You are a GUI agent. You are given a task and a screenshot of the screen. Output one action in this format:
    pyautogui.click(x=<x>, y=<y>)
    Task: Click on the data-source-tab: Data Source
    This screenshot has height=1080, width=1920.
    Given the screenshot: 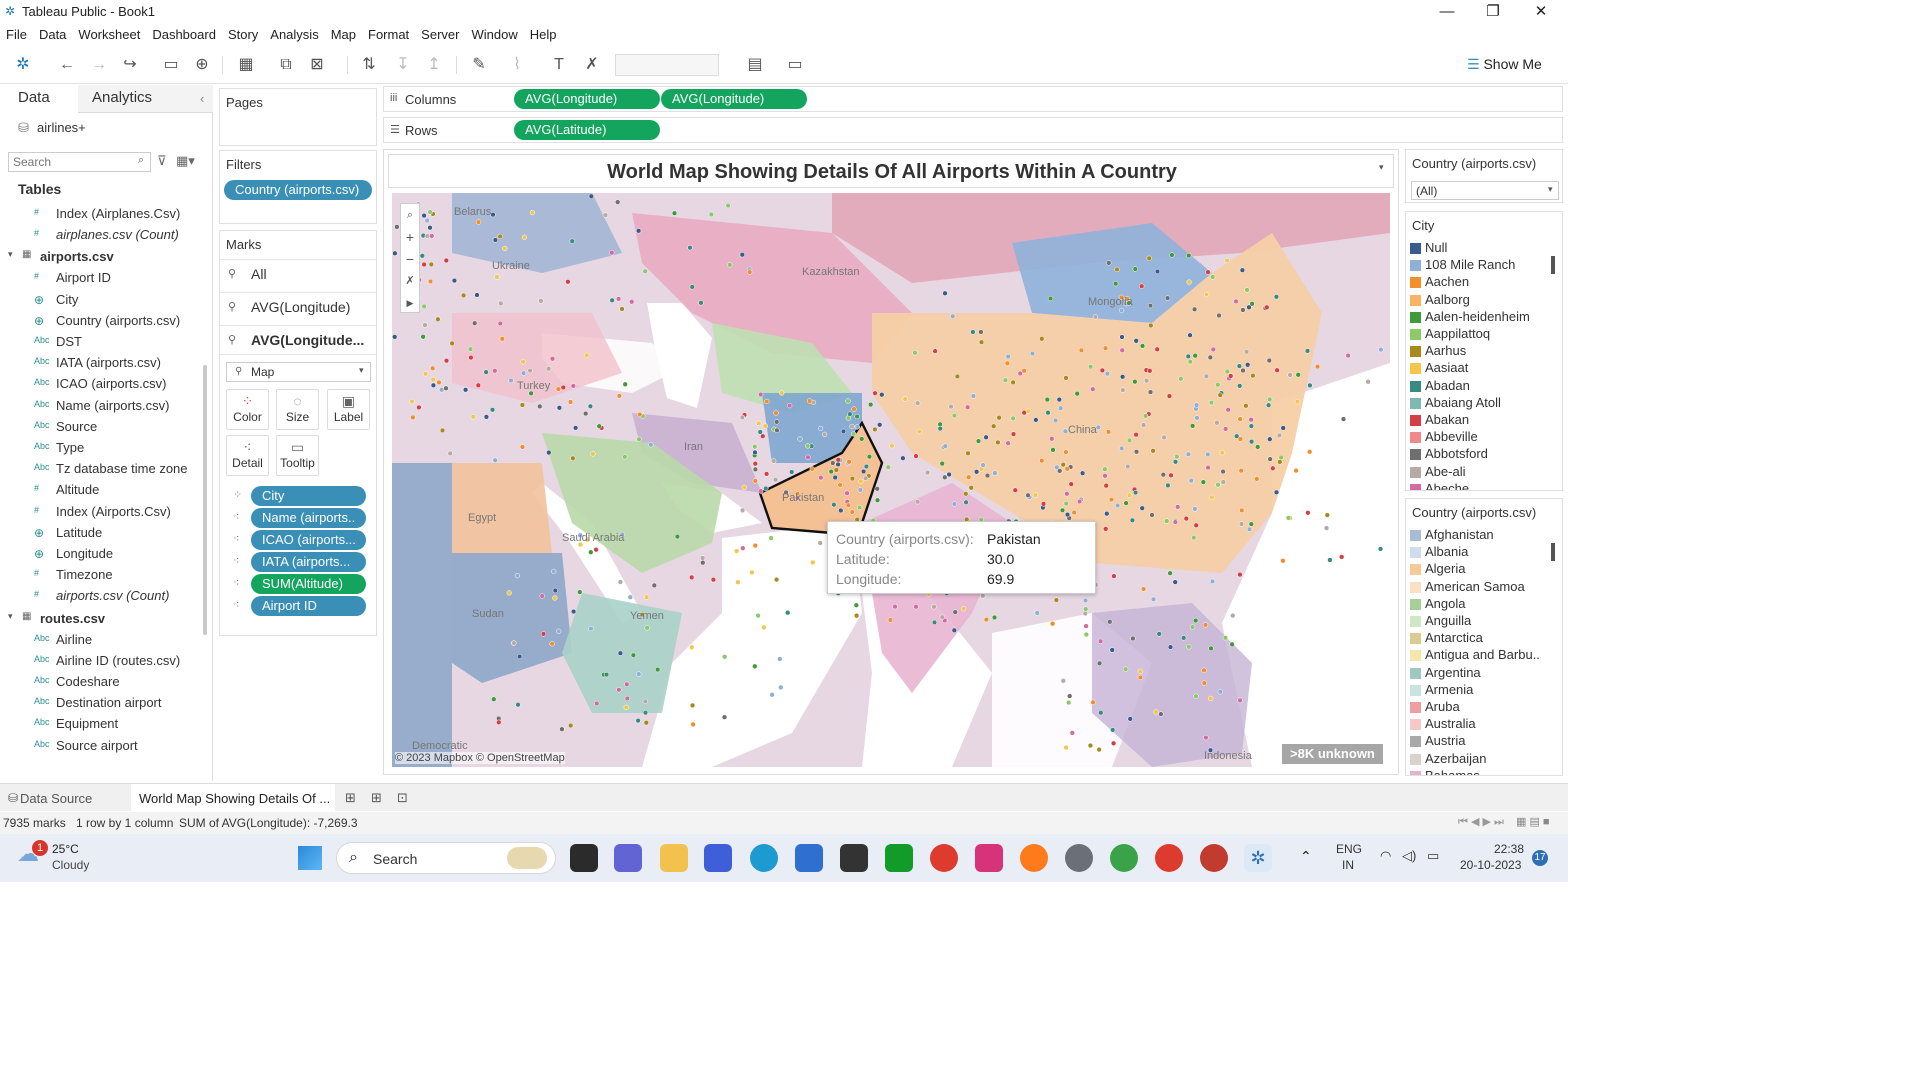 What is the action you would take?
    pyautogui.click(x=56, y=798)
    